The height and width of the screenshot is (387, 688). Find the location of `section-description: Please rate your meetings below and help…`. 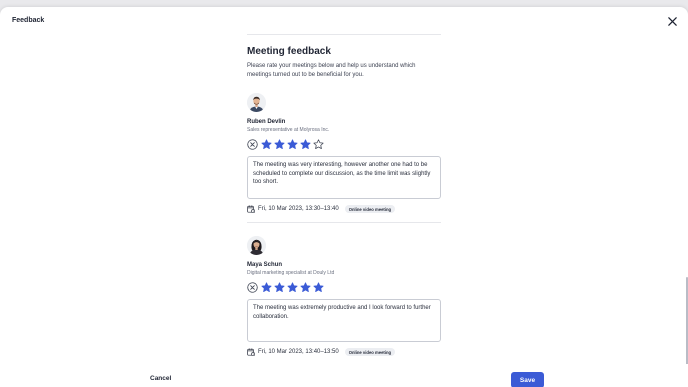

section-description: Please rate your meetings below and help… is located at coordinates (331, 70).